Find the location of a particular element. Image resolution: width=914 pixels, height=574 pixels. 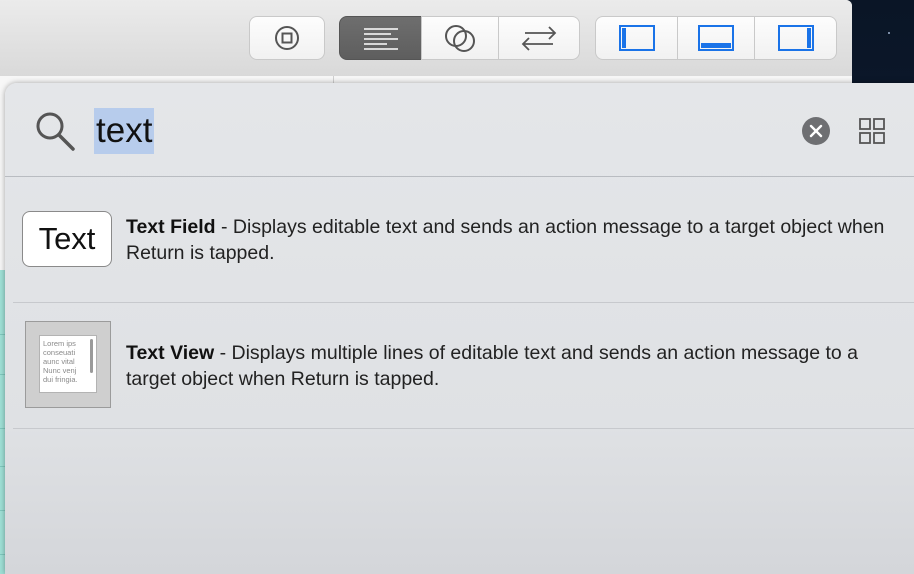

preview-line: dui fringia. is located at coordinates (60, 379).